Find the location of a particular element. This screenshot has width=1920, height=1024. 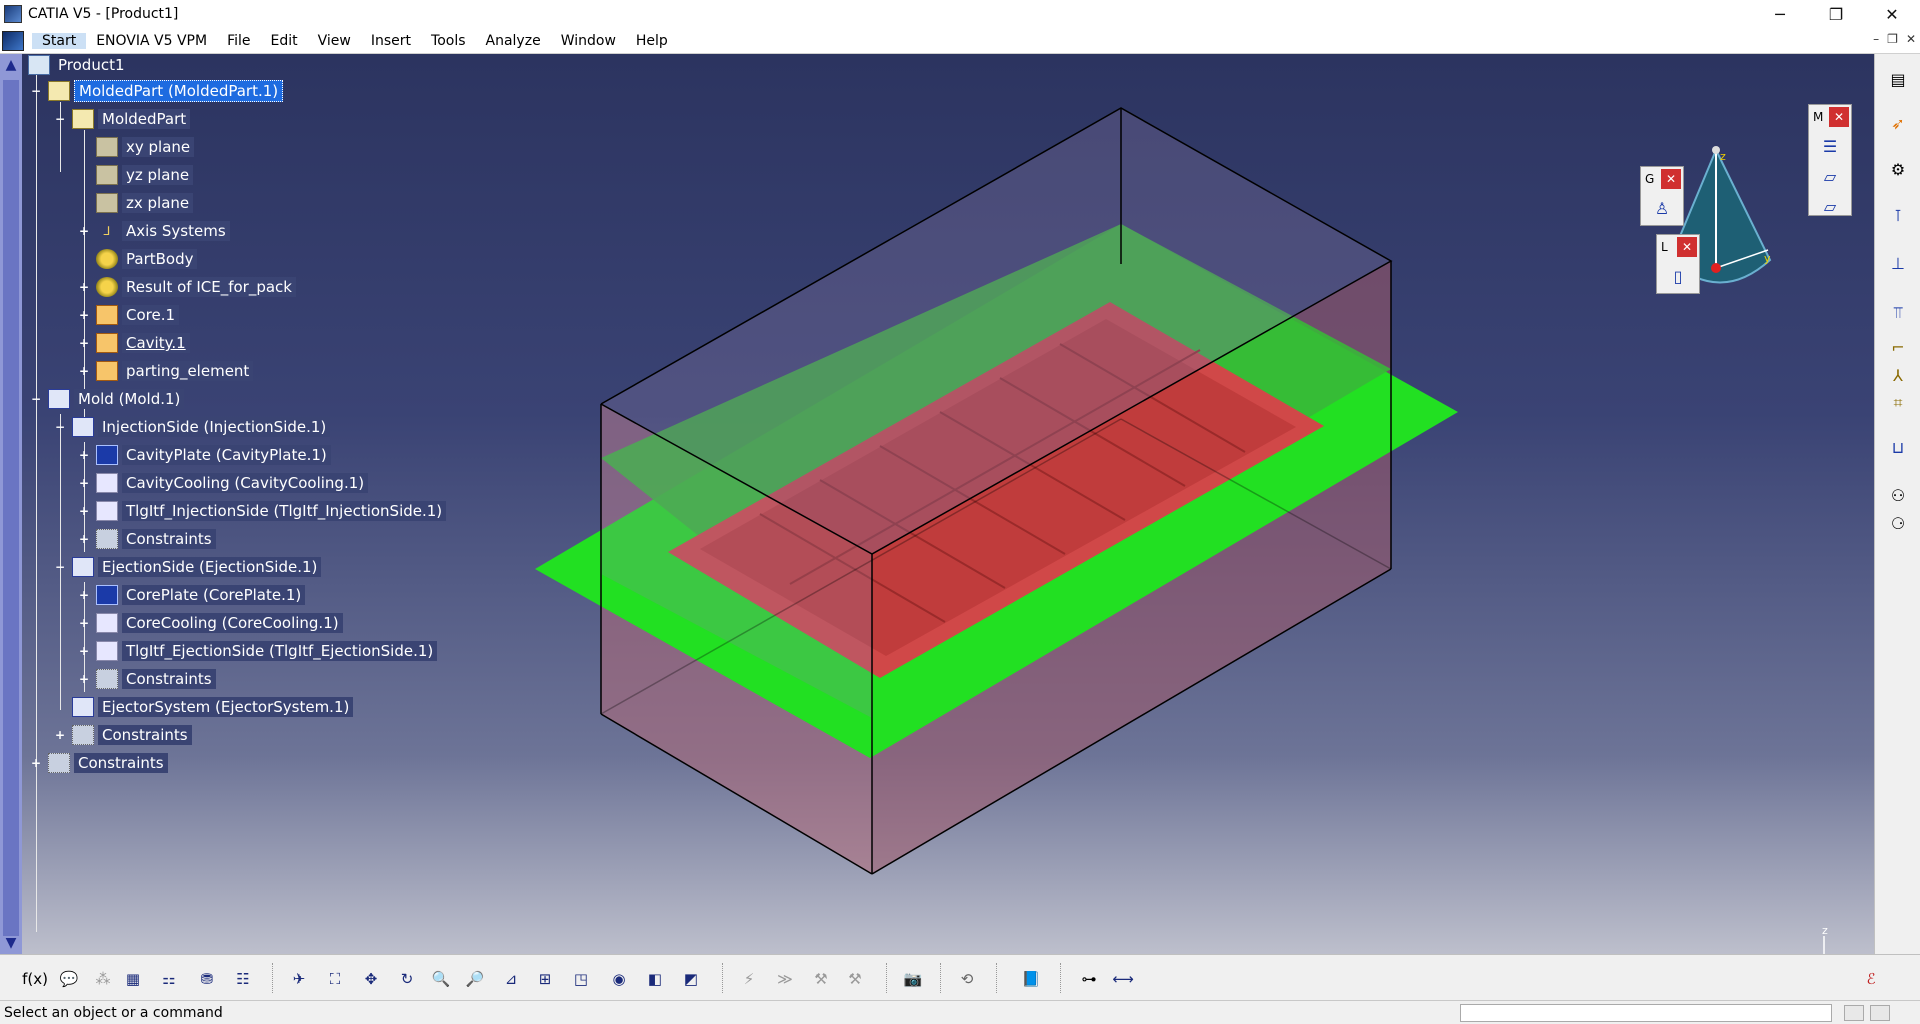

tree-node: + parting_element is located at coordinates (166, 371).